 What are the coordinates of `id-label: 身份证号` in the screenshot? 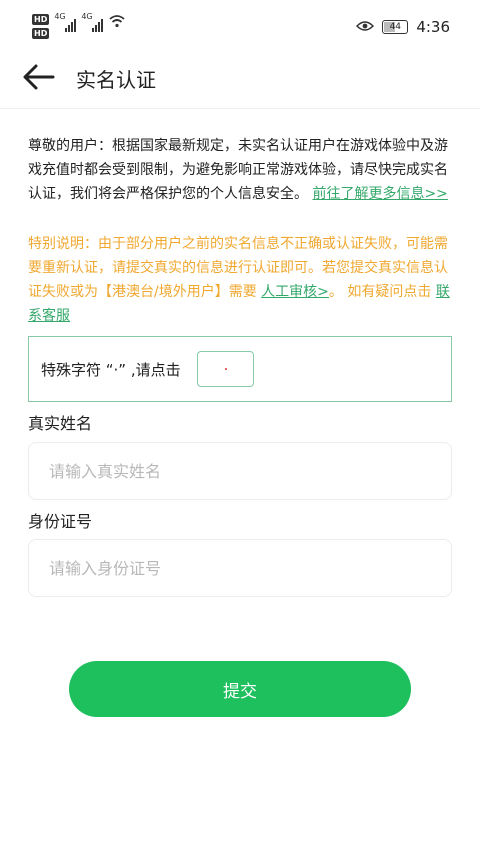 It's located at (60, 521).